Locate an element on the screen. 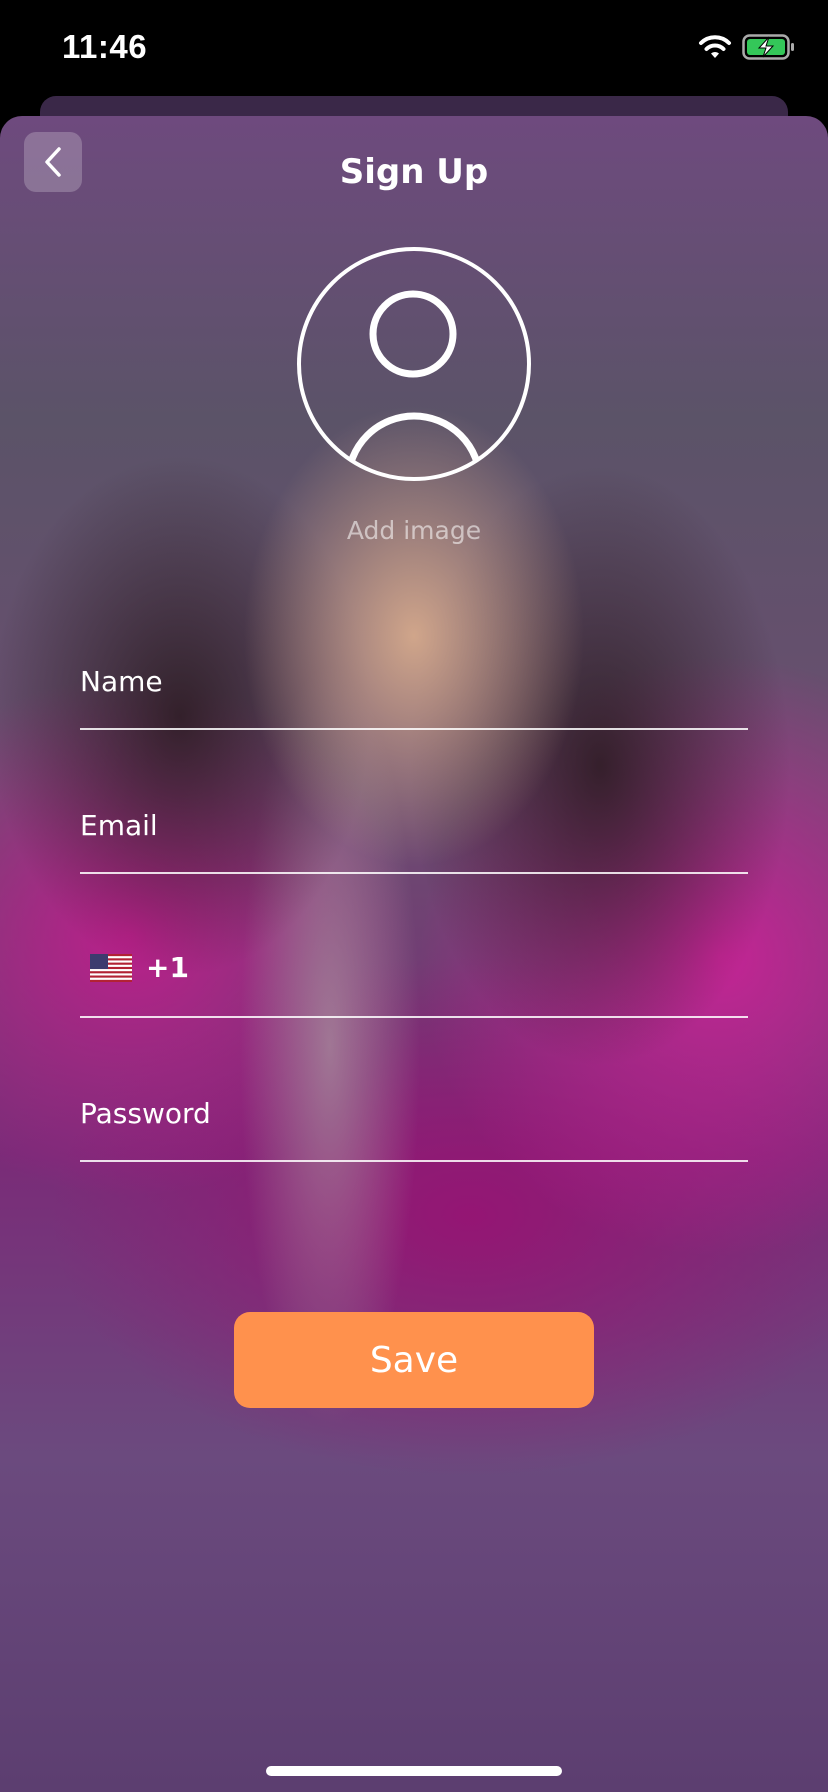 The height and width of the screenshot is (1792, 828). email-field-placeholder: Email is located at coordinates (119, 825).